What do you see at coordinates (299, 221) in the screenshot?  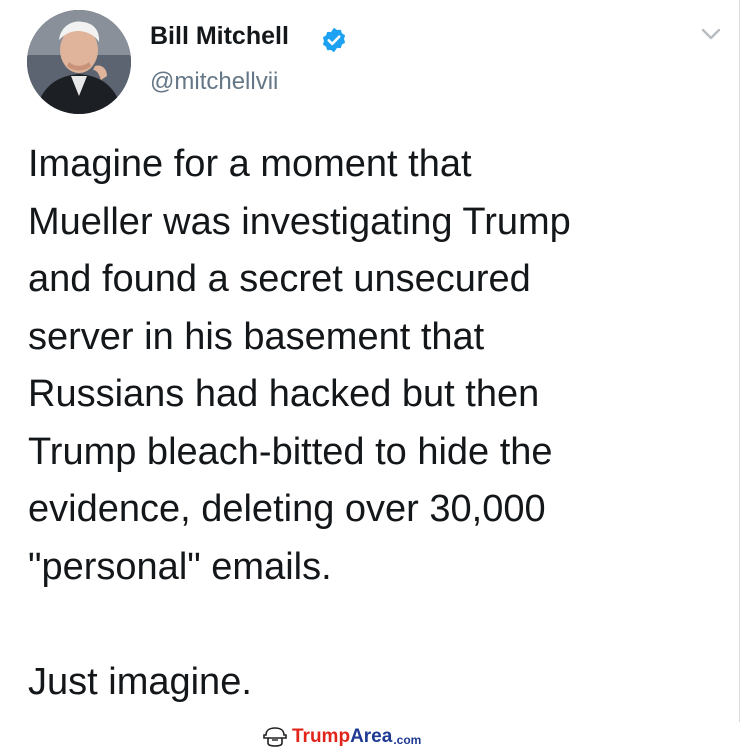 I see `tweet-text-line: Mueller was investigating Trump` at bounding box center [299, 221].